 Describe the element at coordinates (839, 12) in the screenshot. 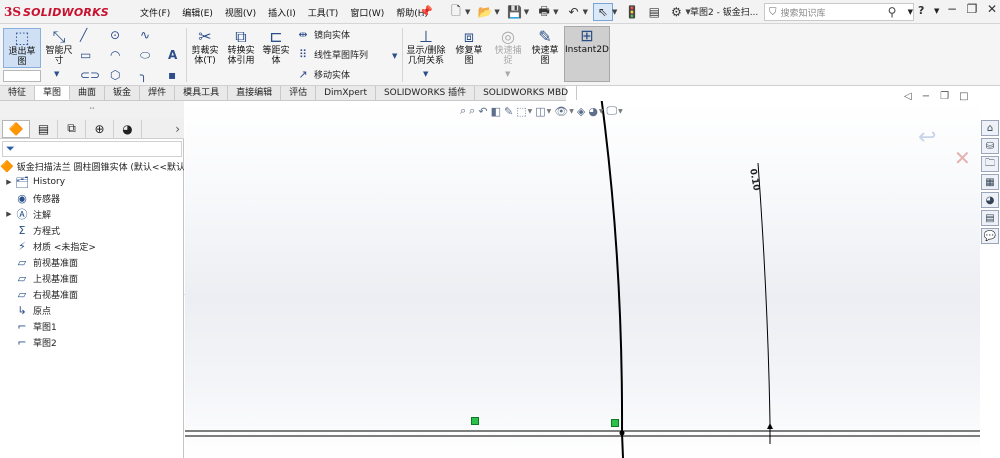

I see `search-box: ⛉ 搜索知识库 ⚲ ▼` at that location.